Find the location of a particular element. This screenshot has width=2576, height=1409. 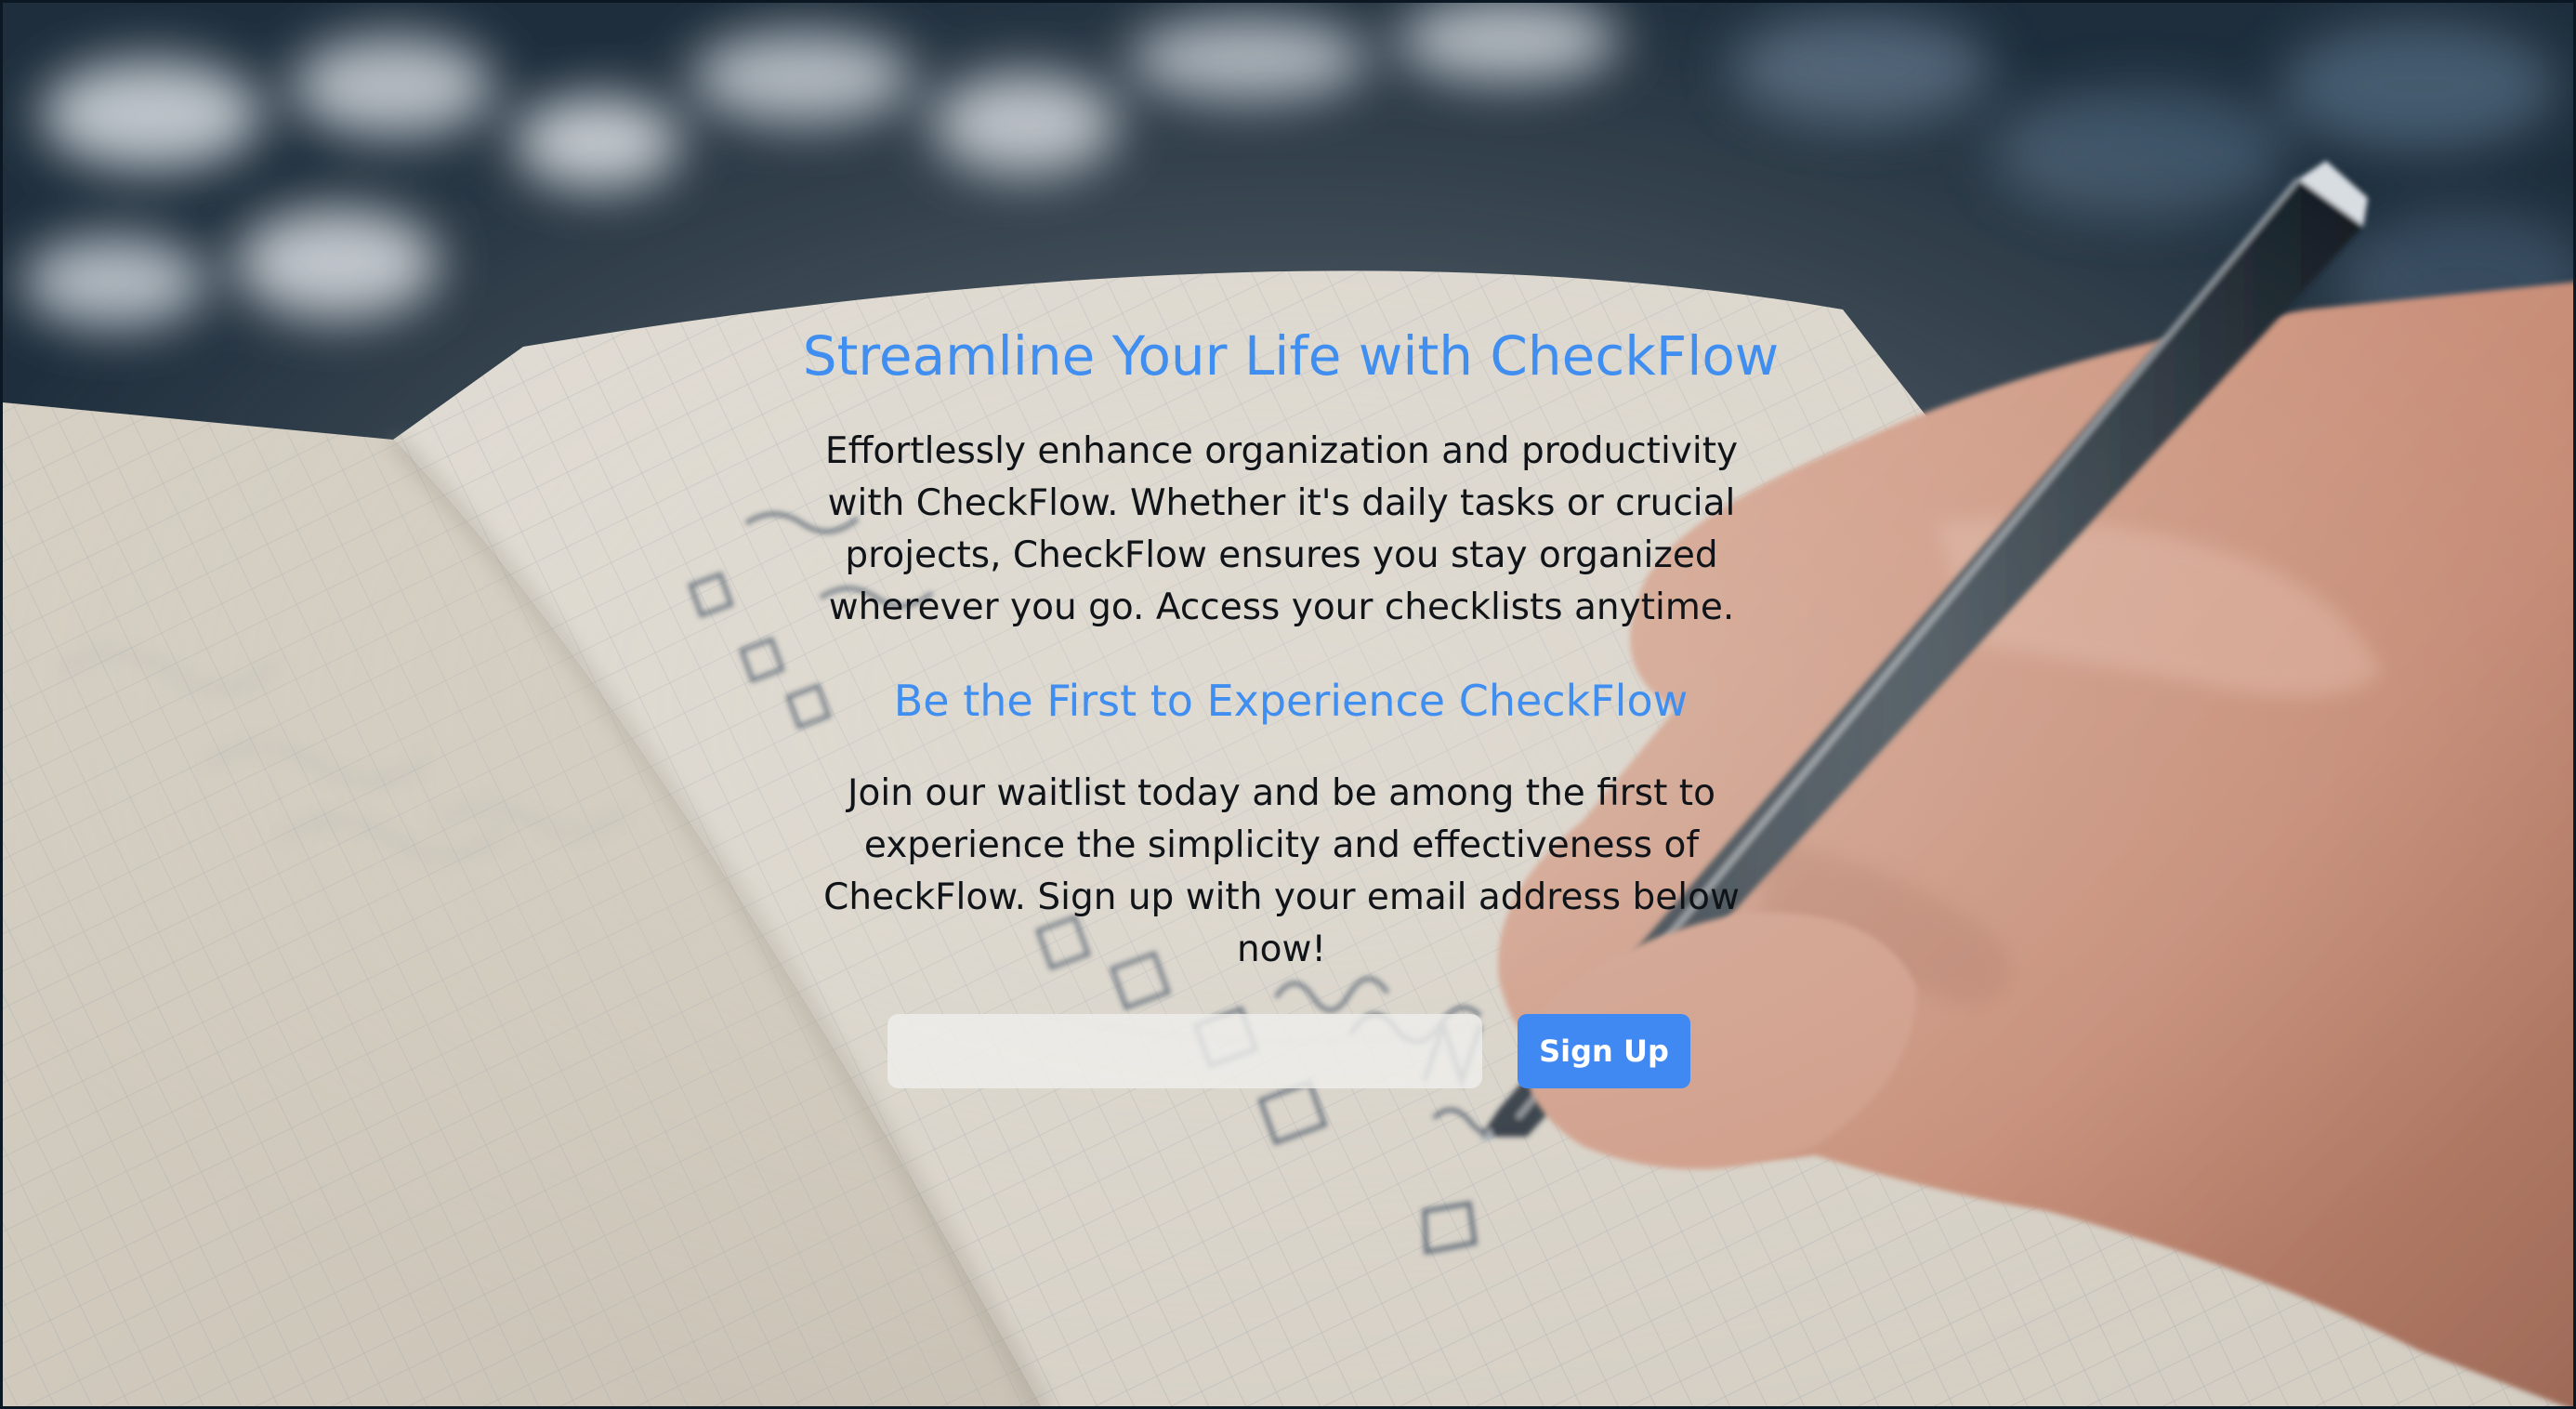

signup-form: Sign Up is located at coordinates (1288, 1051).